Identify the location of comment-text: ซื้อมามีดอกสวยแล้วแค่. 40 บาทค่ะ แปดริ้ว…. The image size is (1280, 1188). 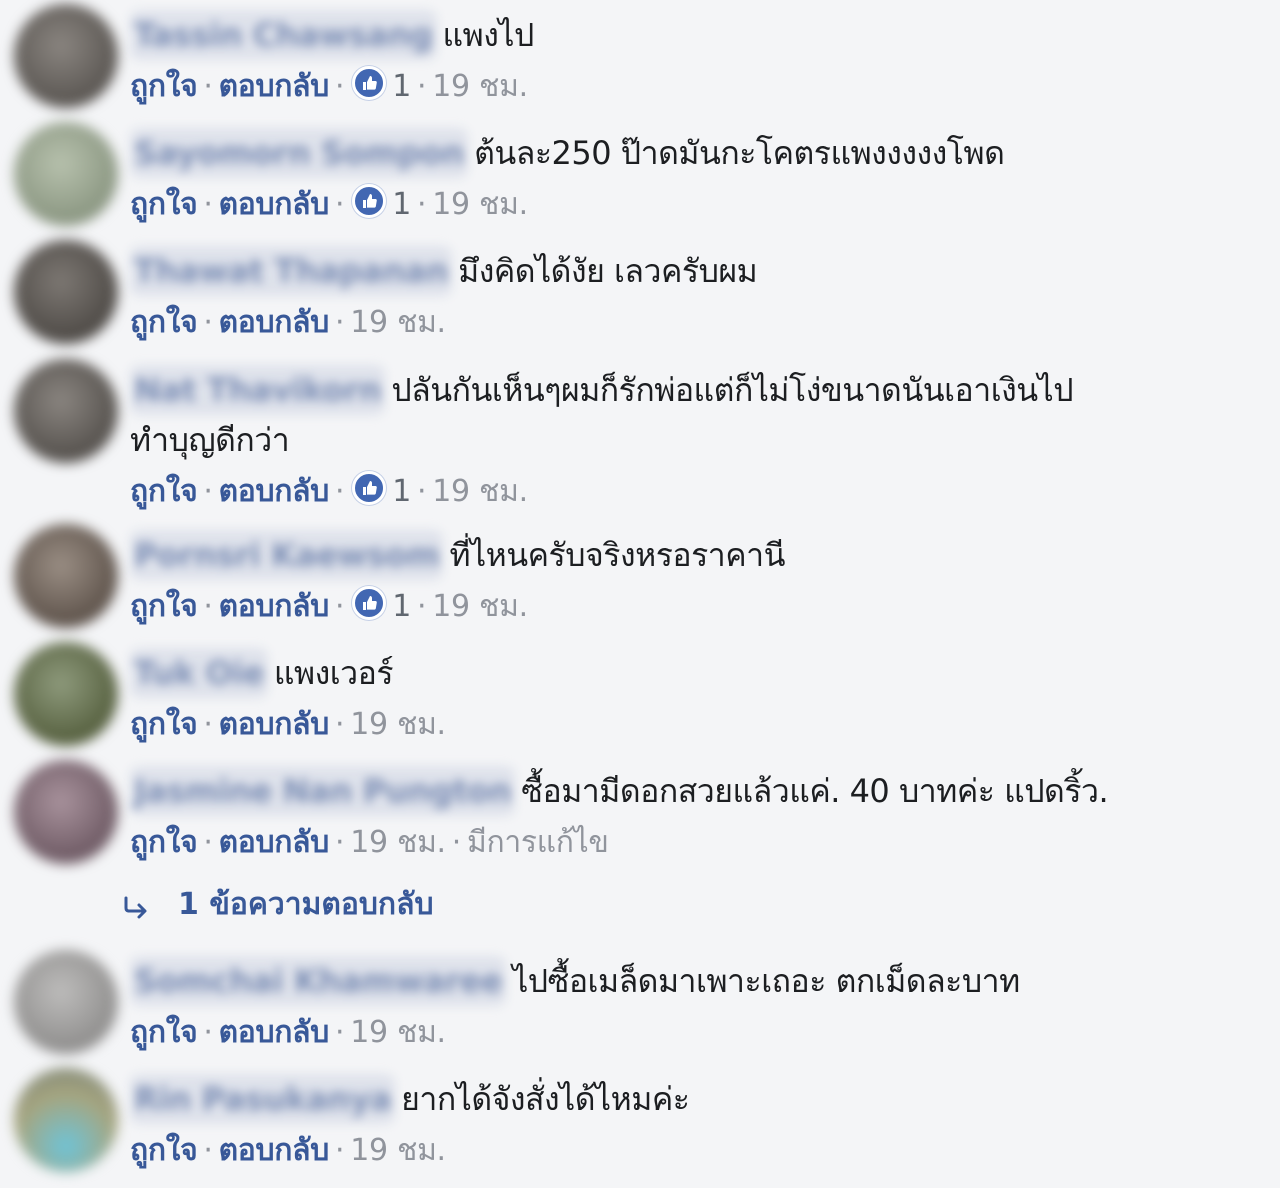
(815, 791).